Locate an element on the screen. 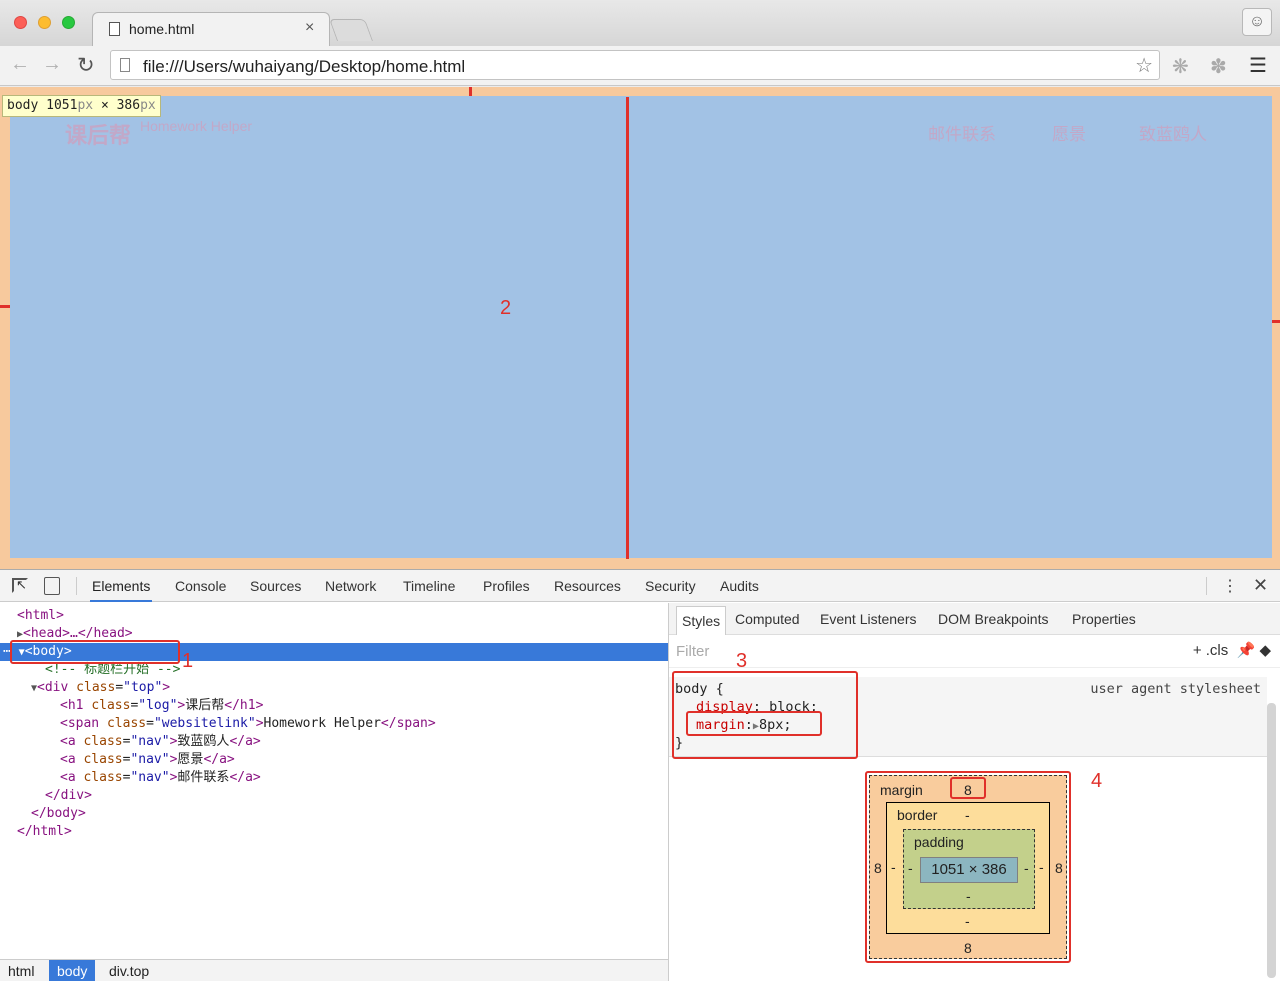  dom-node-html-close: </html> is located at coordinates (44, 832).